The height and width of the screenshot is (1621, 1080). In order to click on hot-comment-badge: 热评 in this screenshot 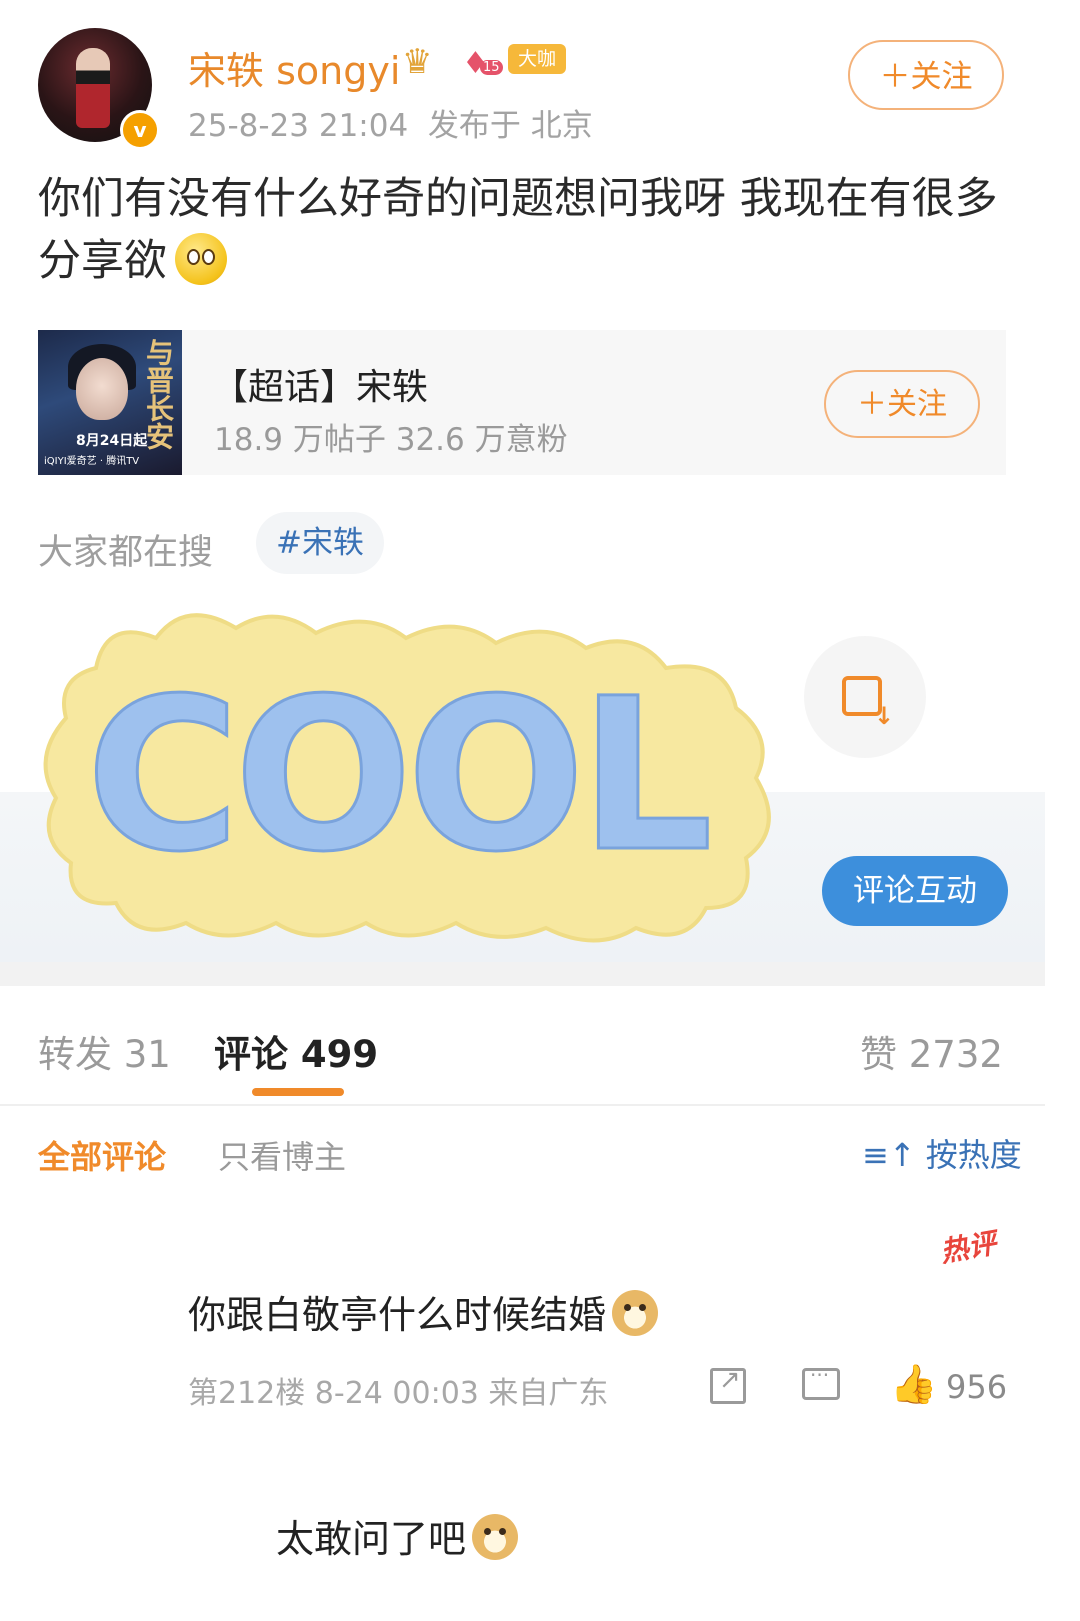, I will do `click(968, 1247)`.